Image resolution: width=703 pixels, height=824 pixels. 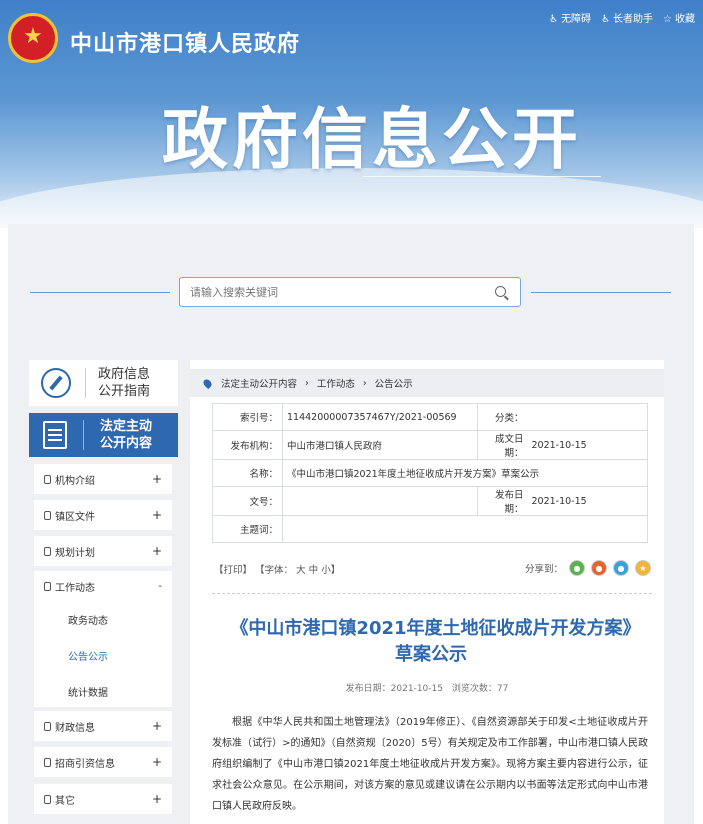 I want to click on table-row: 主题词：, so click(x=430, y=529).